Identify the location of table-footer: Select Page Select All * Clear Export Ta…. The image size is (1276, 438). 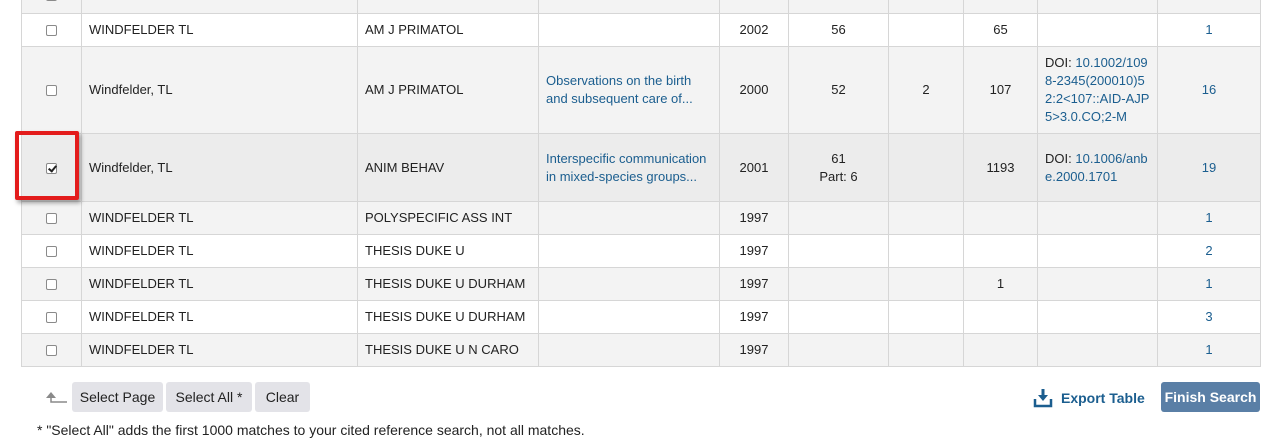
(638, 397).